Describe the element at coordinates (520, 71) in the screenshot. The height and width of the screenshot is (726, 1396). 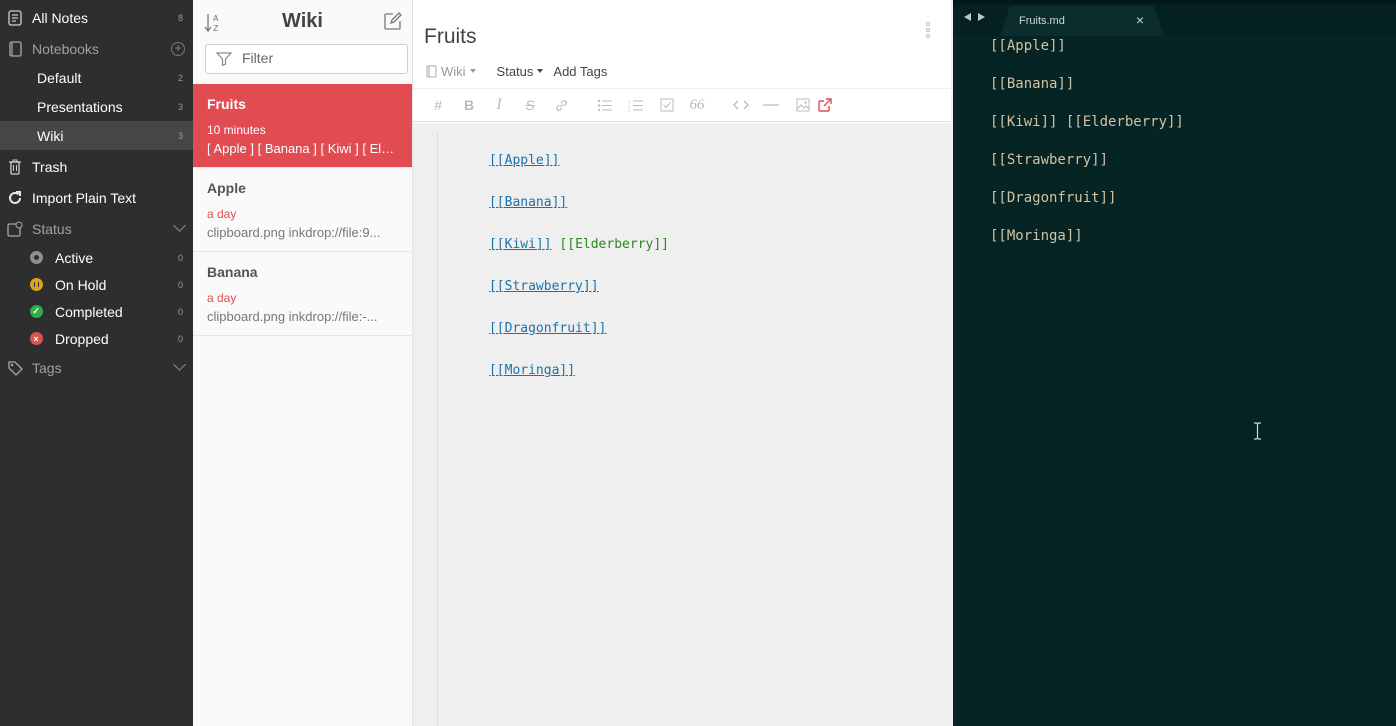
I see `status-selector: Status` at that location.